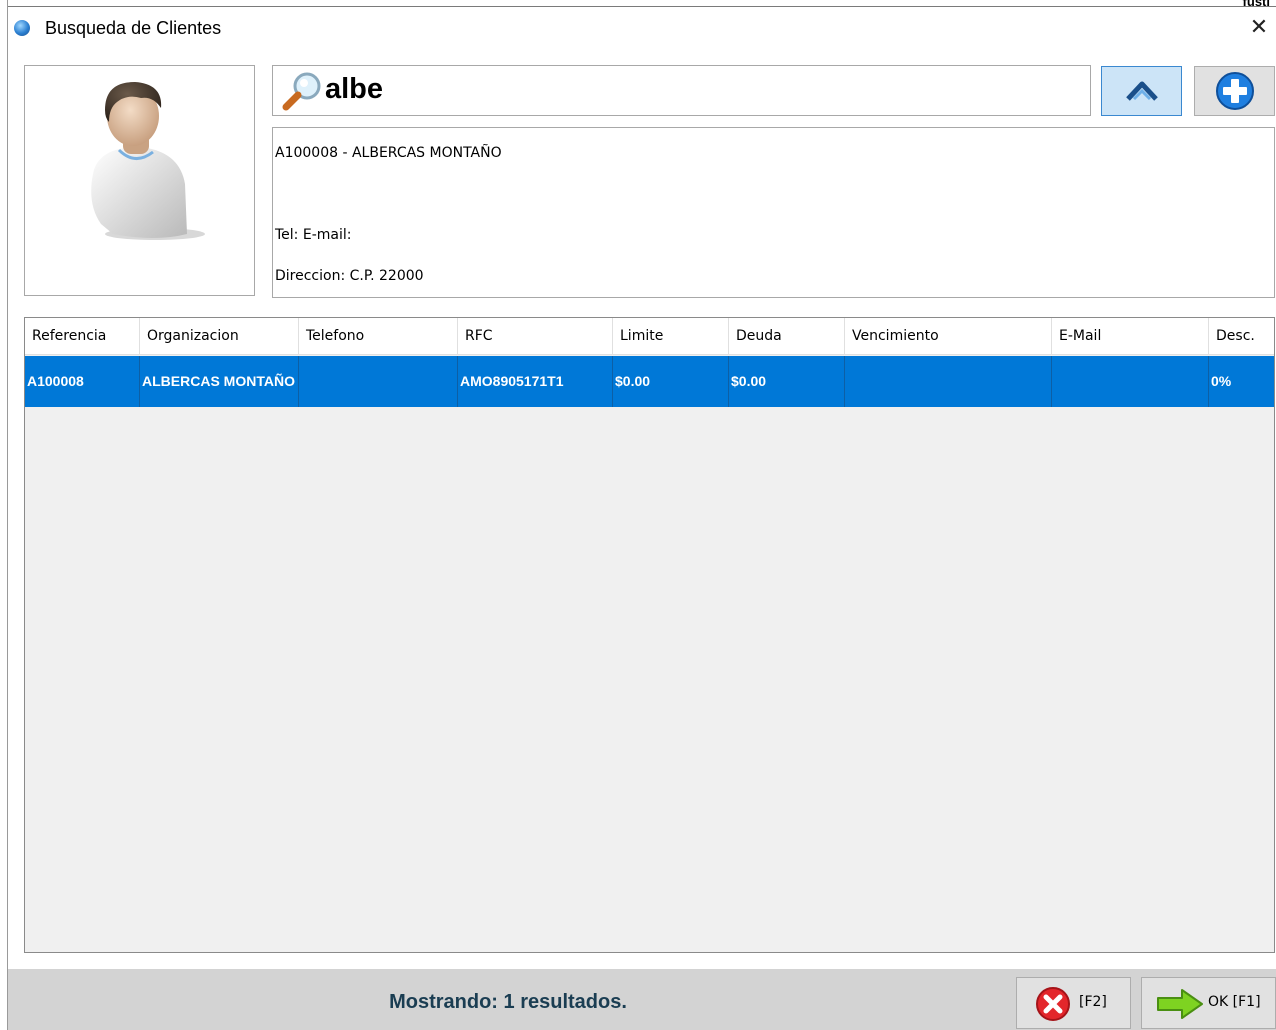  What do you see at coordinates (349, 276) in the screenshot?
I see `client-address-text: Direccion: C.P. 22000` at bounding box center [349, 276].